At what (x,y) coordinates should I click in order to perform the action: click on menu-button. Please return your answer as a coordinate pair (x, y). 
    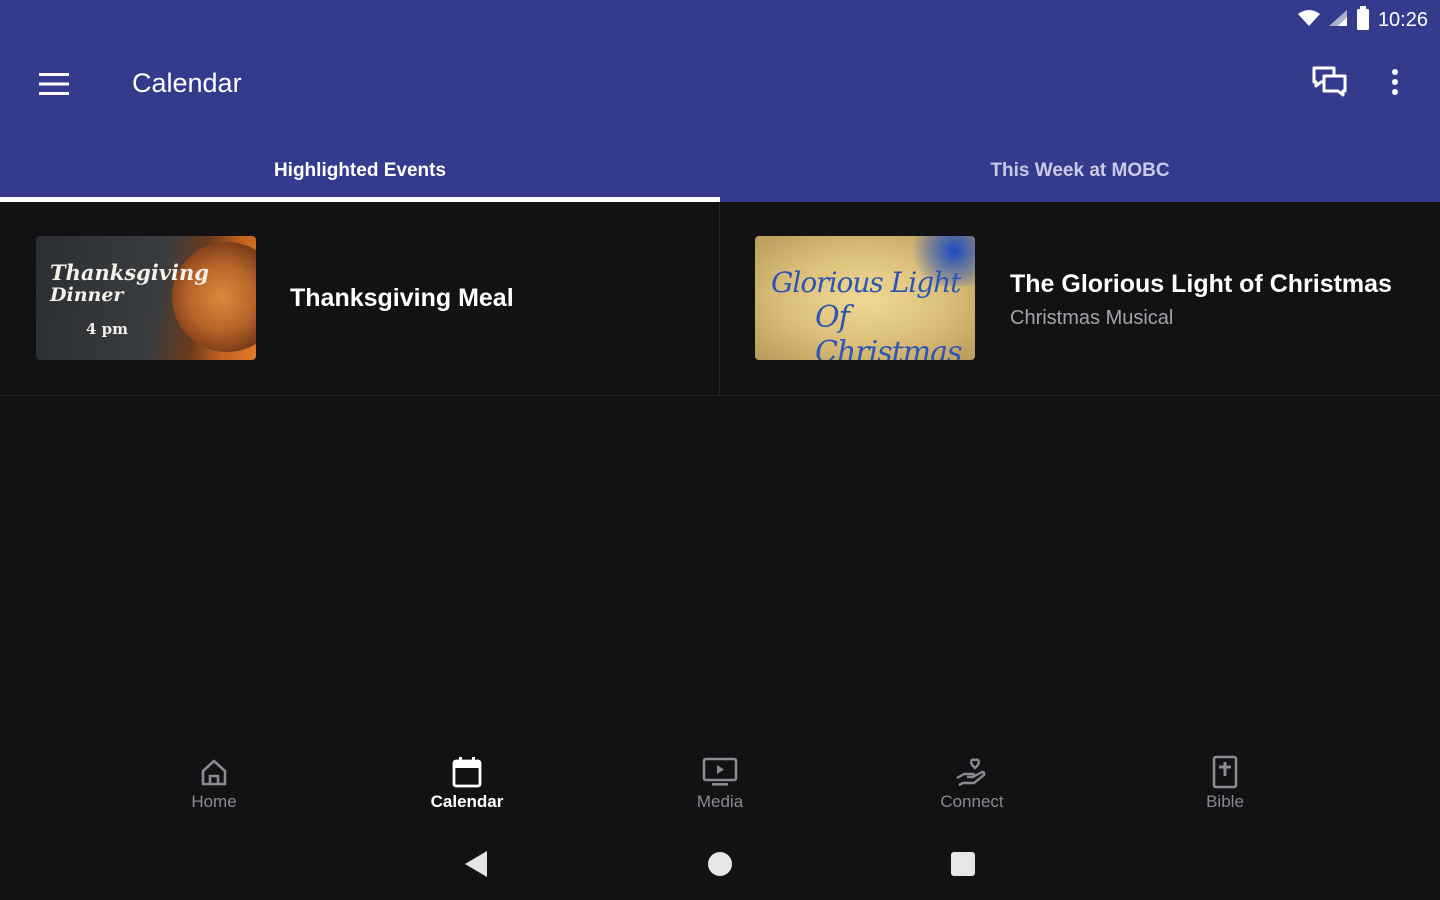
    Looking at the image, I should click on (54, 86).